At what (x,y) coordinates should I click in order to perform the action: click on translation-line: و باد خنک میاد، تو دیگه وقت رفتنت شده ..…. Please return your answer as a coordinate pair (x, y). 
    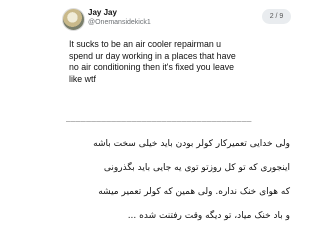
    Looking at the image, I should click on (208, 216).